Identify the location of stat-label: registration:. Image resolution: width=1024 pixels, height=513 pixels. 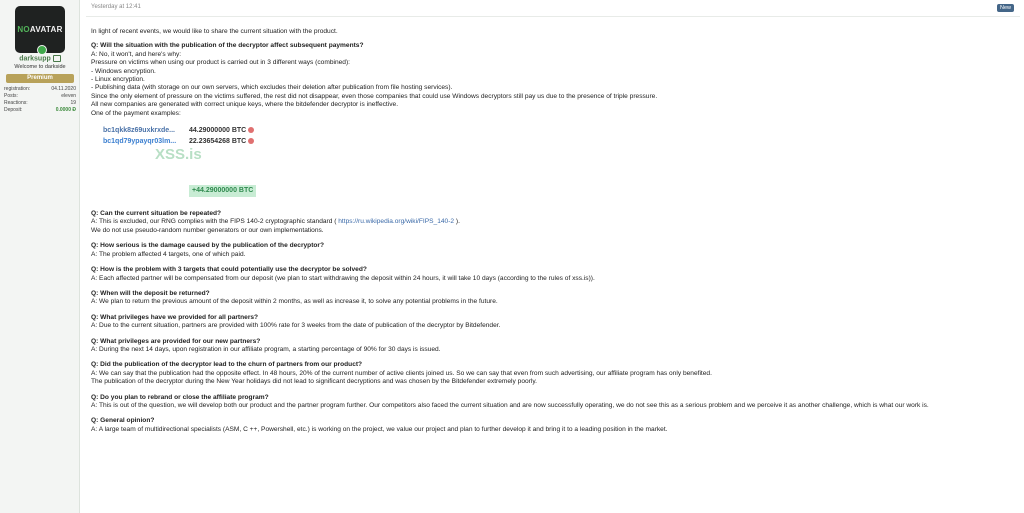
(17, 89).